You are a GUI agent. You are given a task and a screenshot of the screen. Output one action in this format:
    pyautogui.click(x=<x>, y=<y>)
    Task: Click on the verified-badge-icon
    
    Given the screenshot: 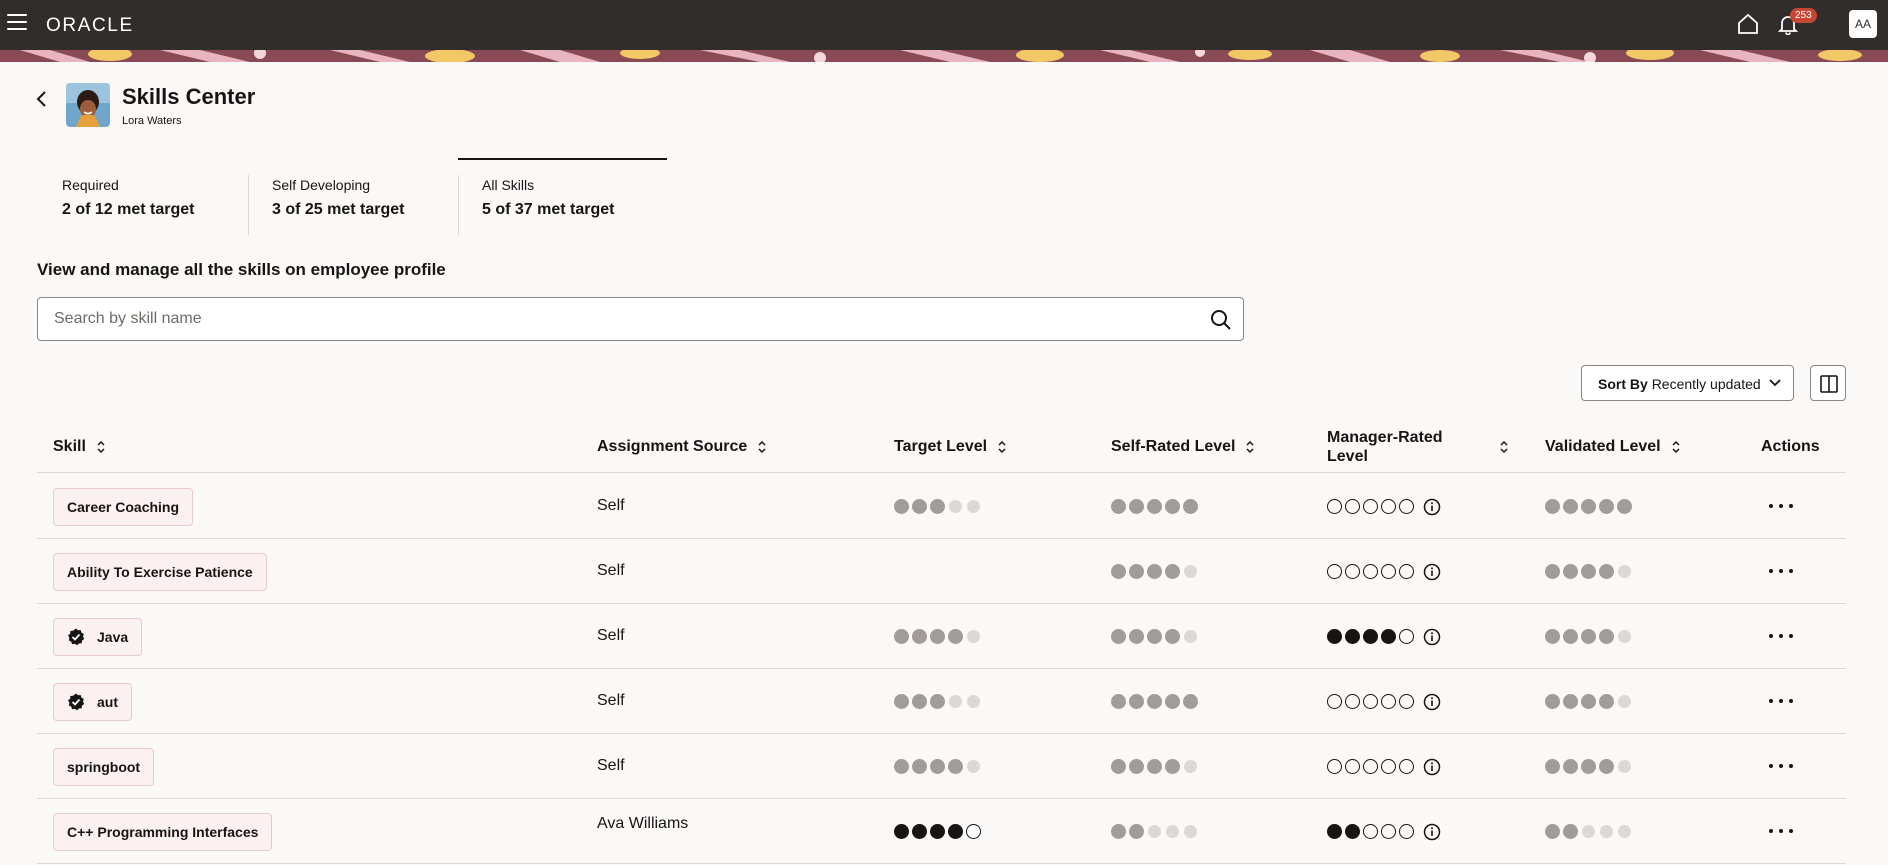 What is the action you would take?
    pyautogui.click(x=76, y=637)
    